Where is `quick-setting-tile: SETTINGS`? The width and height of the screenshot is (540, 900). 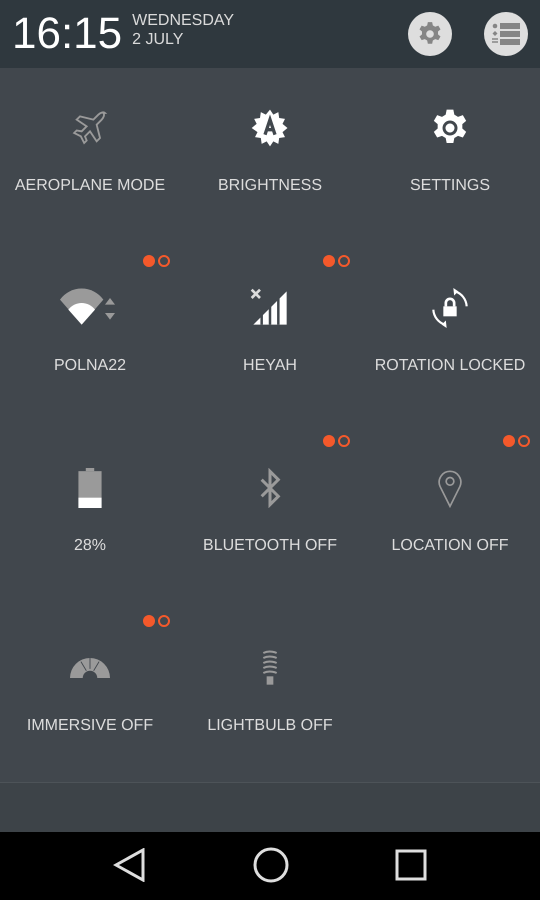
quick-setting-tile: SETTINGS is located at coordinates (450, 158).